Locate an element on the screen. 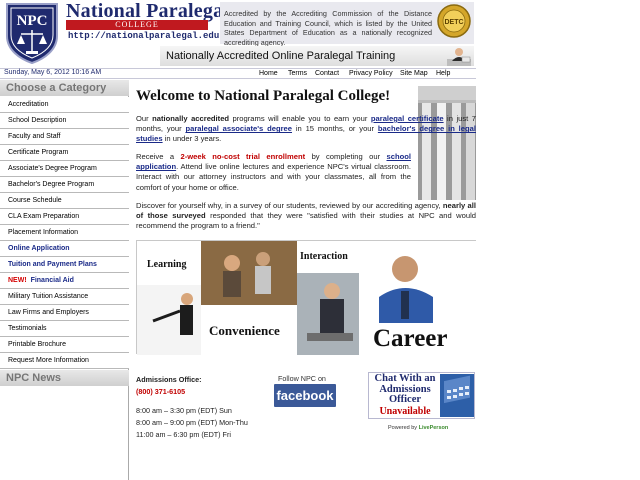 The image size is (640, 480). sidebar-item-online-application: Online Application is located at coordinates (64, 249).